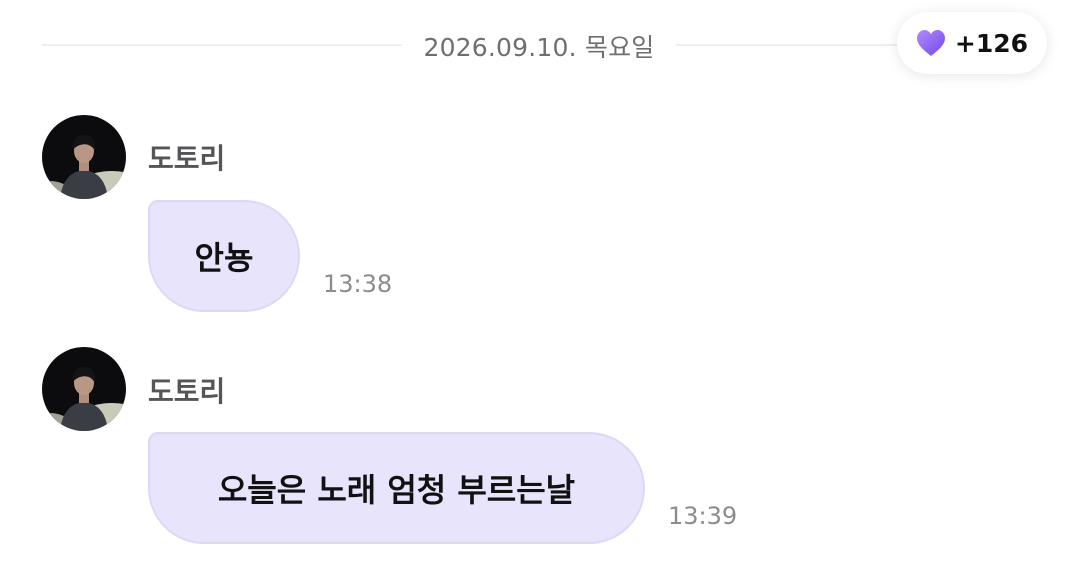 This screenshot has width=1080, height=563. What do you see at coordinates (799, 45) in the screenshot?
I see `divider-line-right` at bounding box center [799, 45].